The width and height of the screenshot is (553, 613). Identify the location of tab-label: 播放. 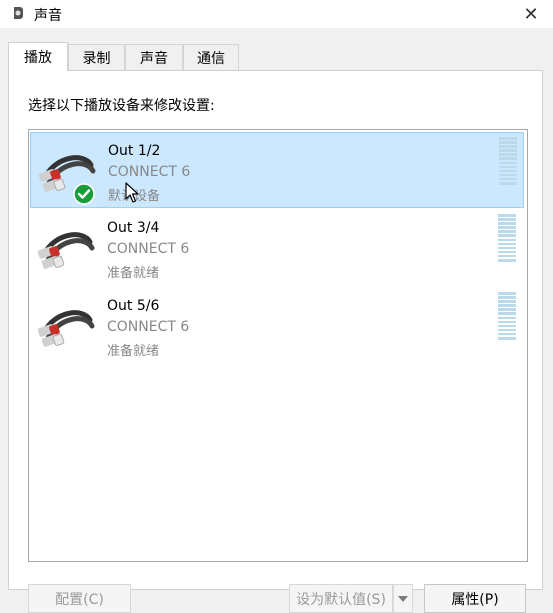
(38, 58).